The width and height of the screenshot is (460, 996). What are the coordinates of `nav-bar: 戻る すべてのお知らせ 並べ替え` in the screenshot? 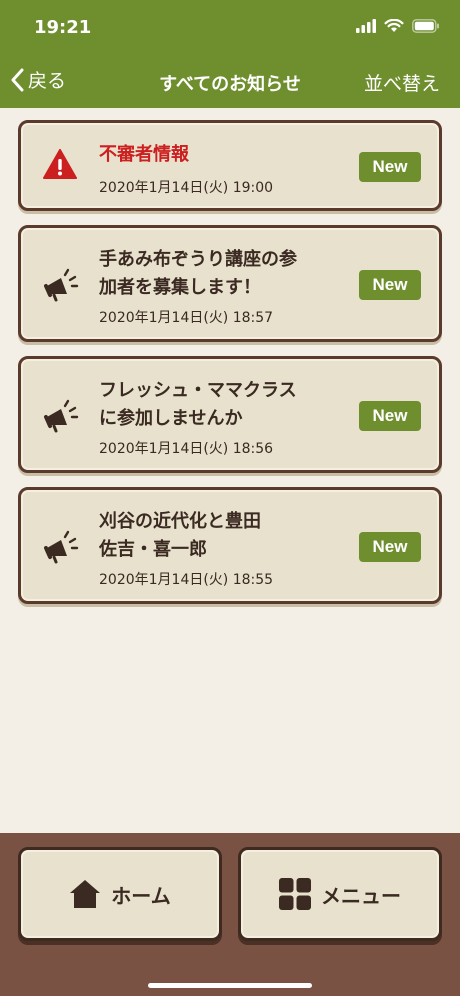 It's located at (230, 82).